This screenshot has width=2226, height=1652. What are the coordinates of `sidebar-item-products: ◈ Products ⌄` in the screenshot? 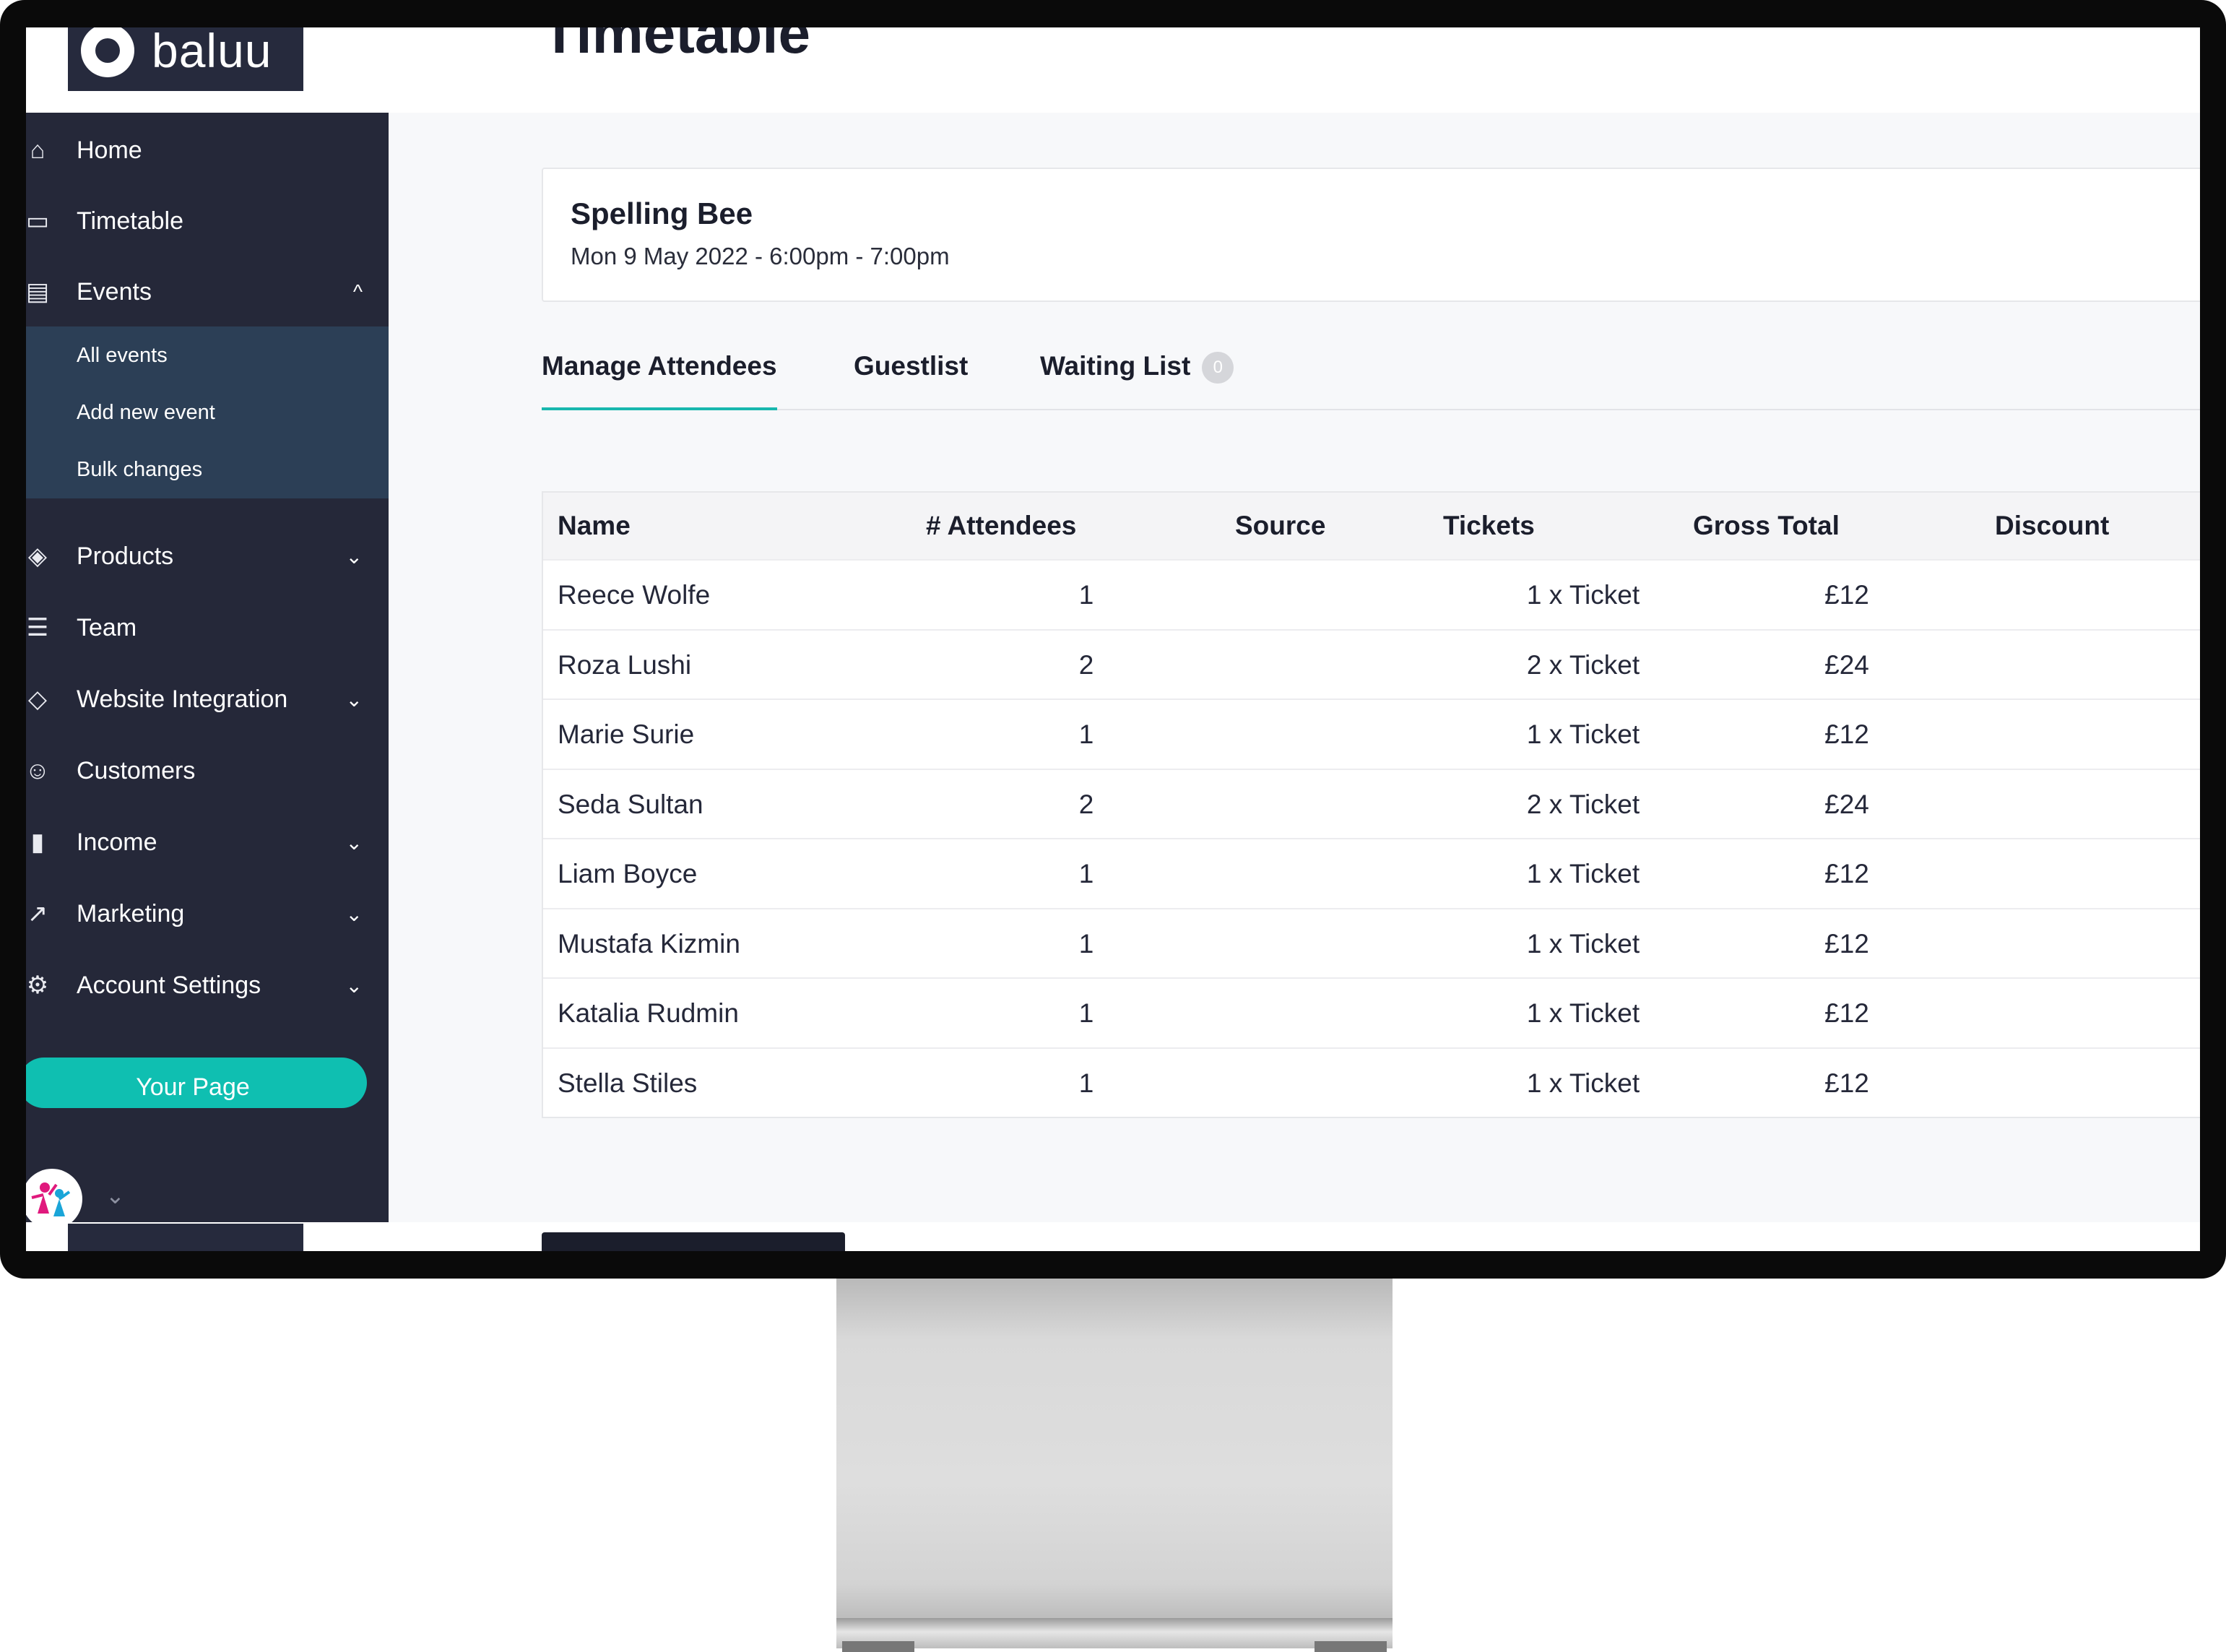 It's located at (207, 556).